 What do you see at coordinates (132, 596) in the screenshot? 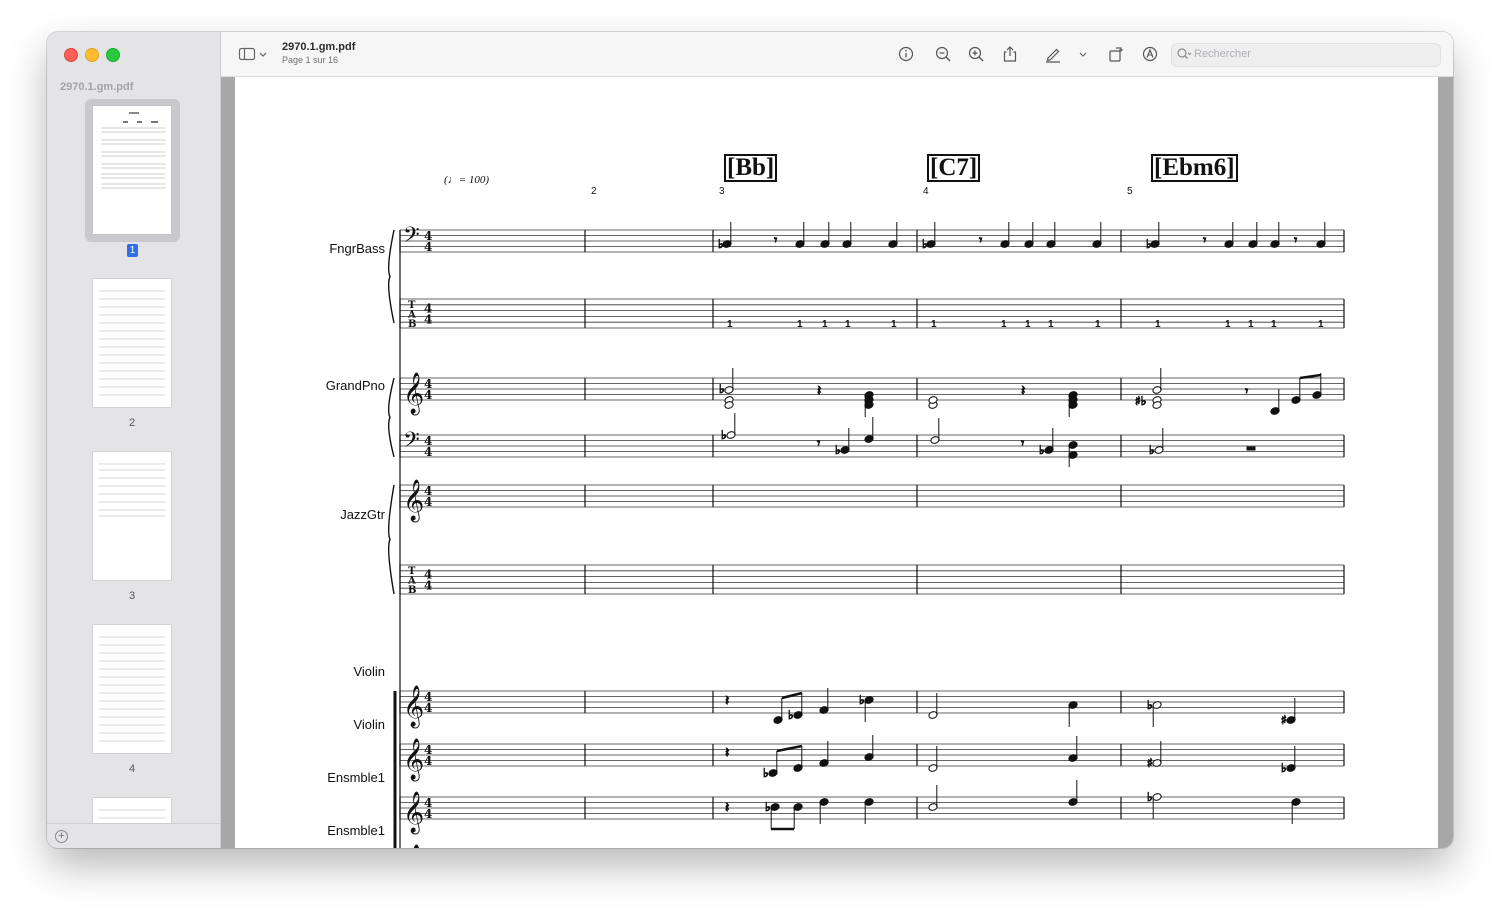
I see `thumbnail-label-3: 3` at bounding box center [132, 596].